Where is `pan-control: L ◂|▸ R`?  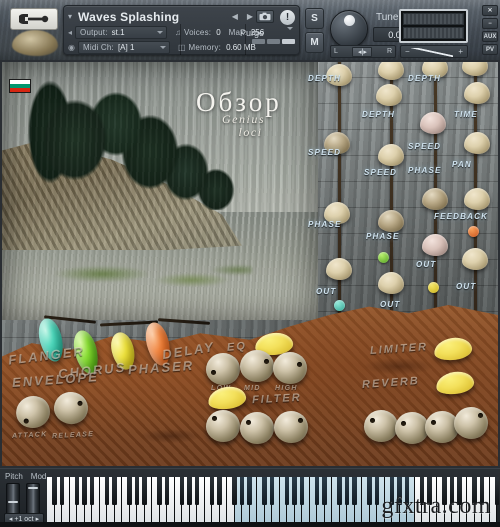
pan-control: L ◂|▸ R is located at coordinates (363, 51).